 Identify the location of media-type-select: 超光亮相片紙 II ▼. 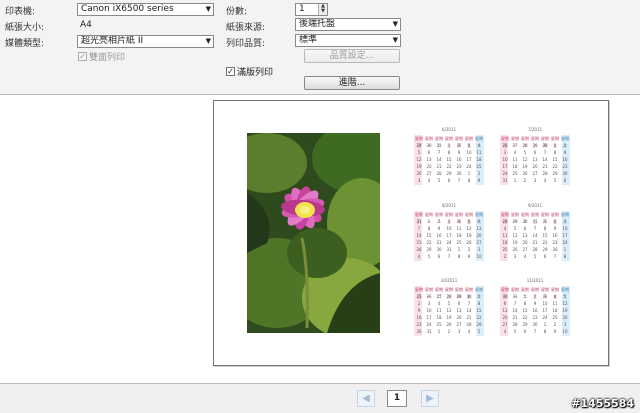
(145, 41).